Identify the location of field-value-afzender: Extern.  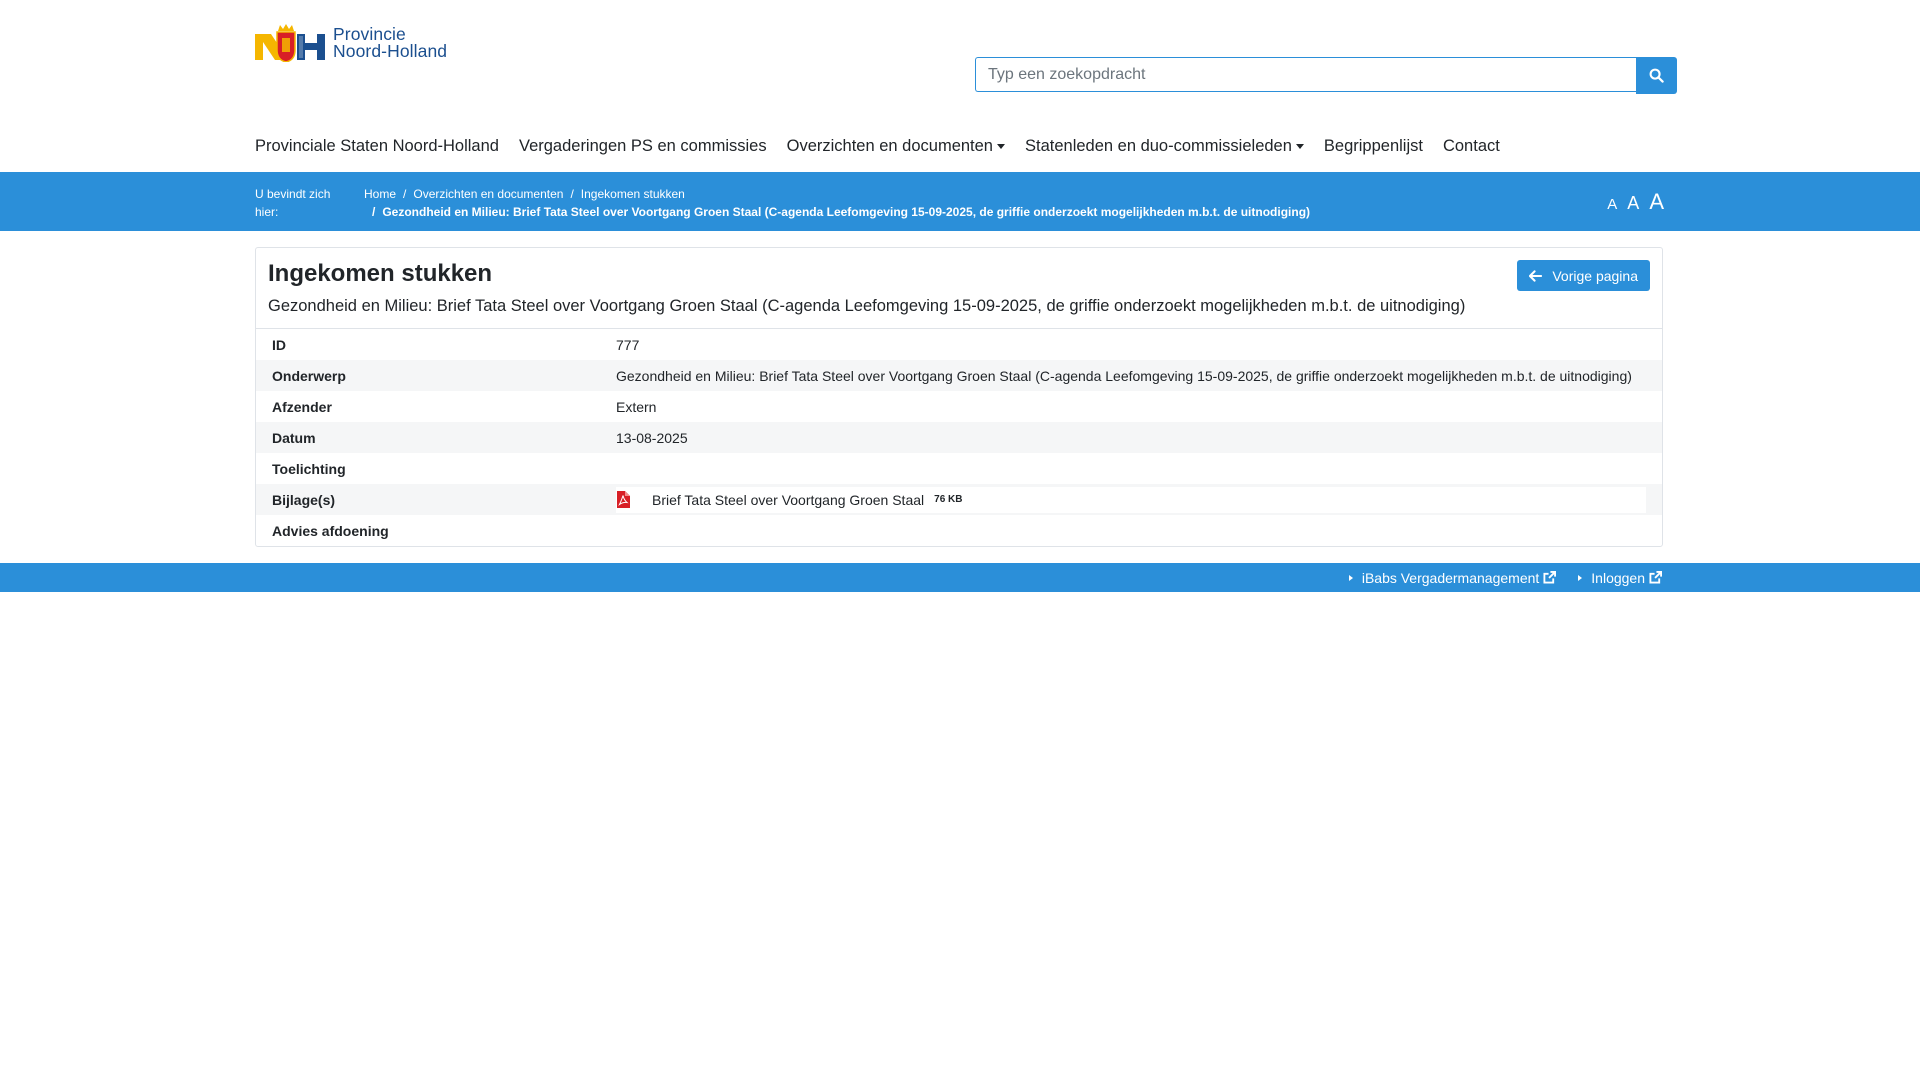
(636, 406).